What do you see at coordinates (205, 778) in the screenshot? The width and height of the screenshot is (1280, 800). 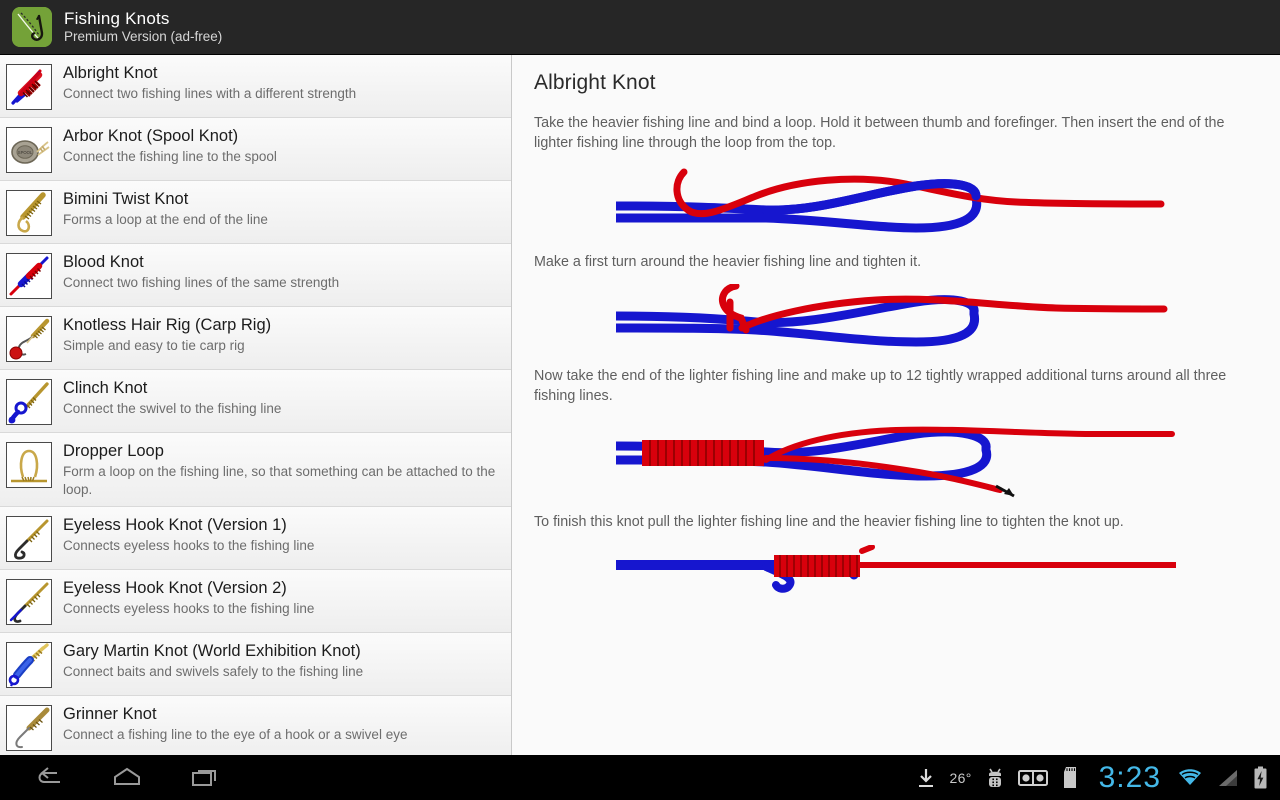 I see `recent-apps-icon` at bounding box center [205, 778].